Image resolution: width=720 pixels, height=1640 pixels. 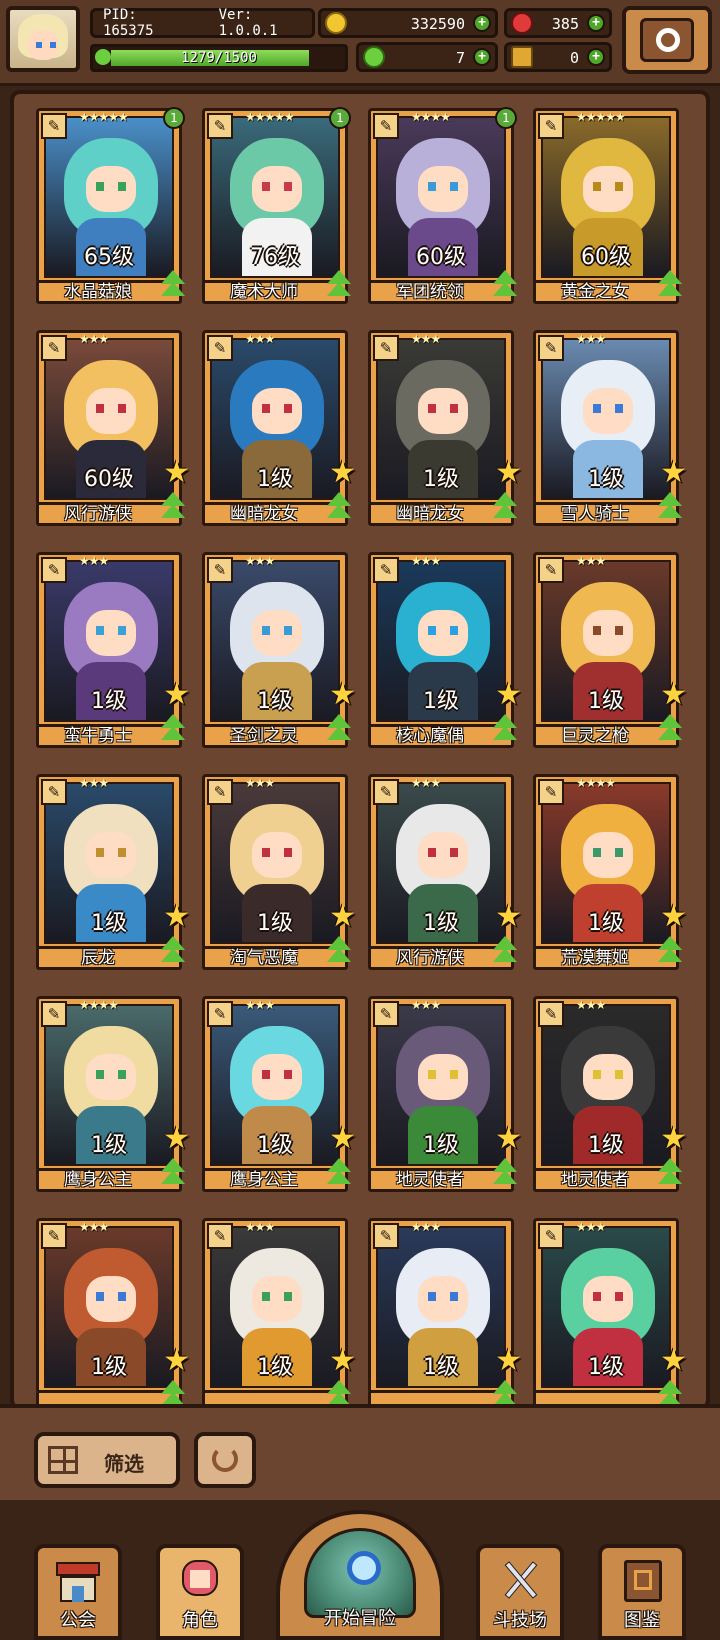 I want to click on character-card: ✎ ★★★★ 1级 荒漠舞姬 ★, so click(x=610, y=873).